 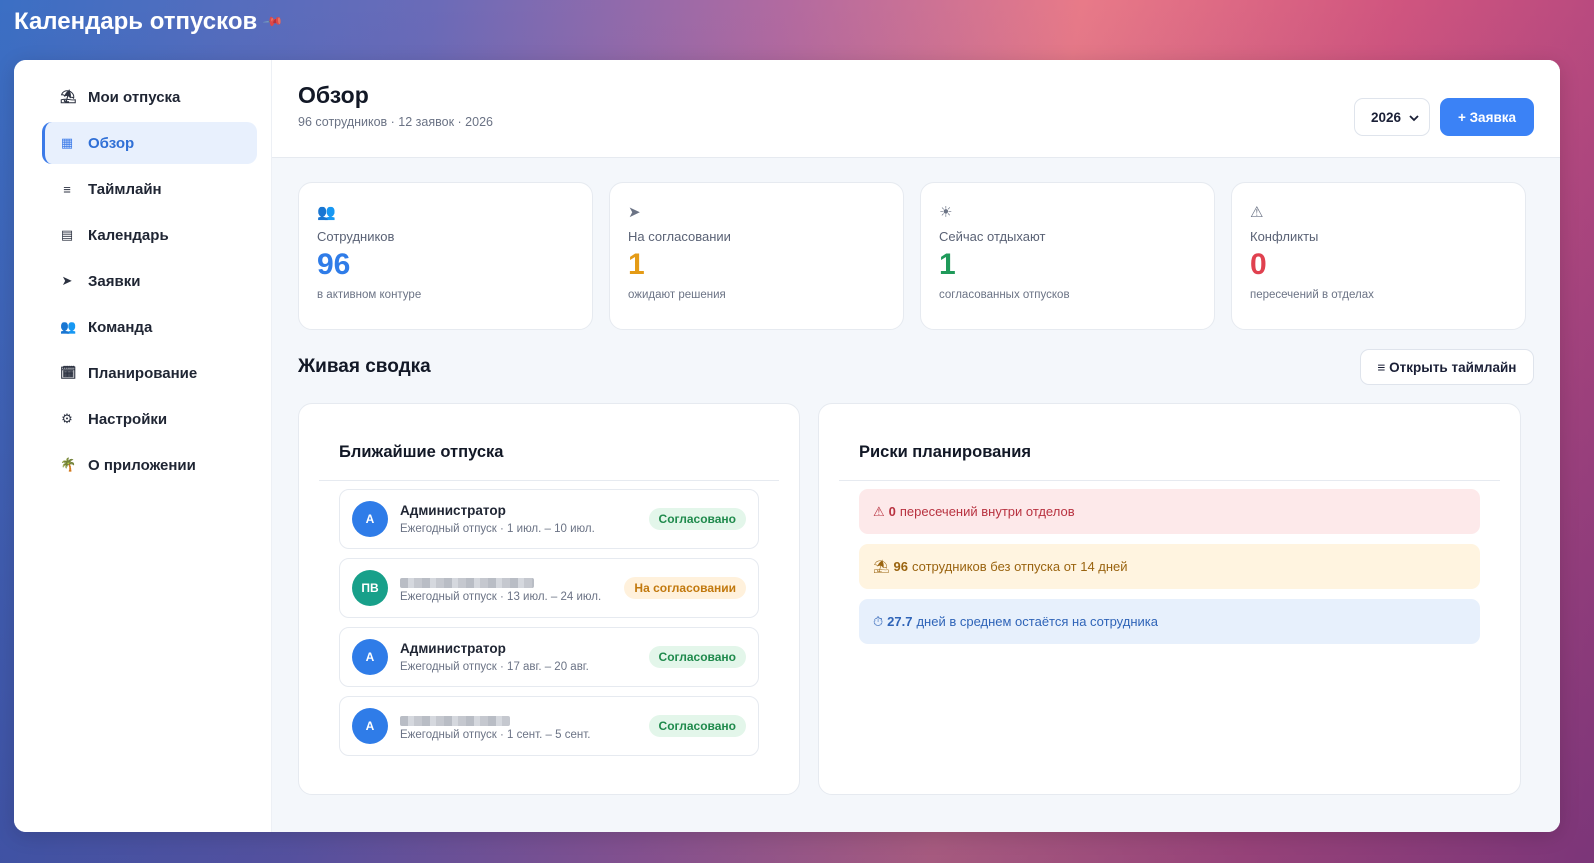 I want to click on sidebar-item-label: Команда, so click(x=120, y=327).